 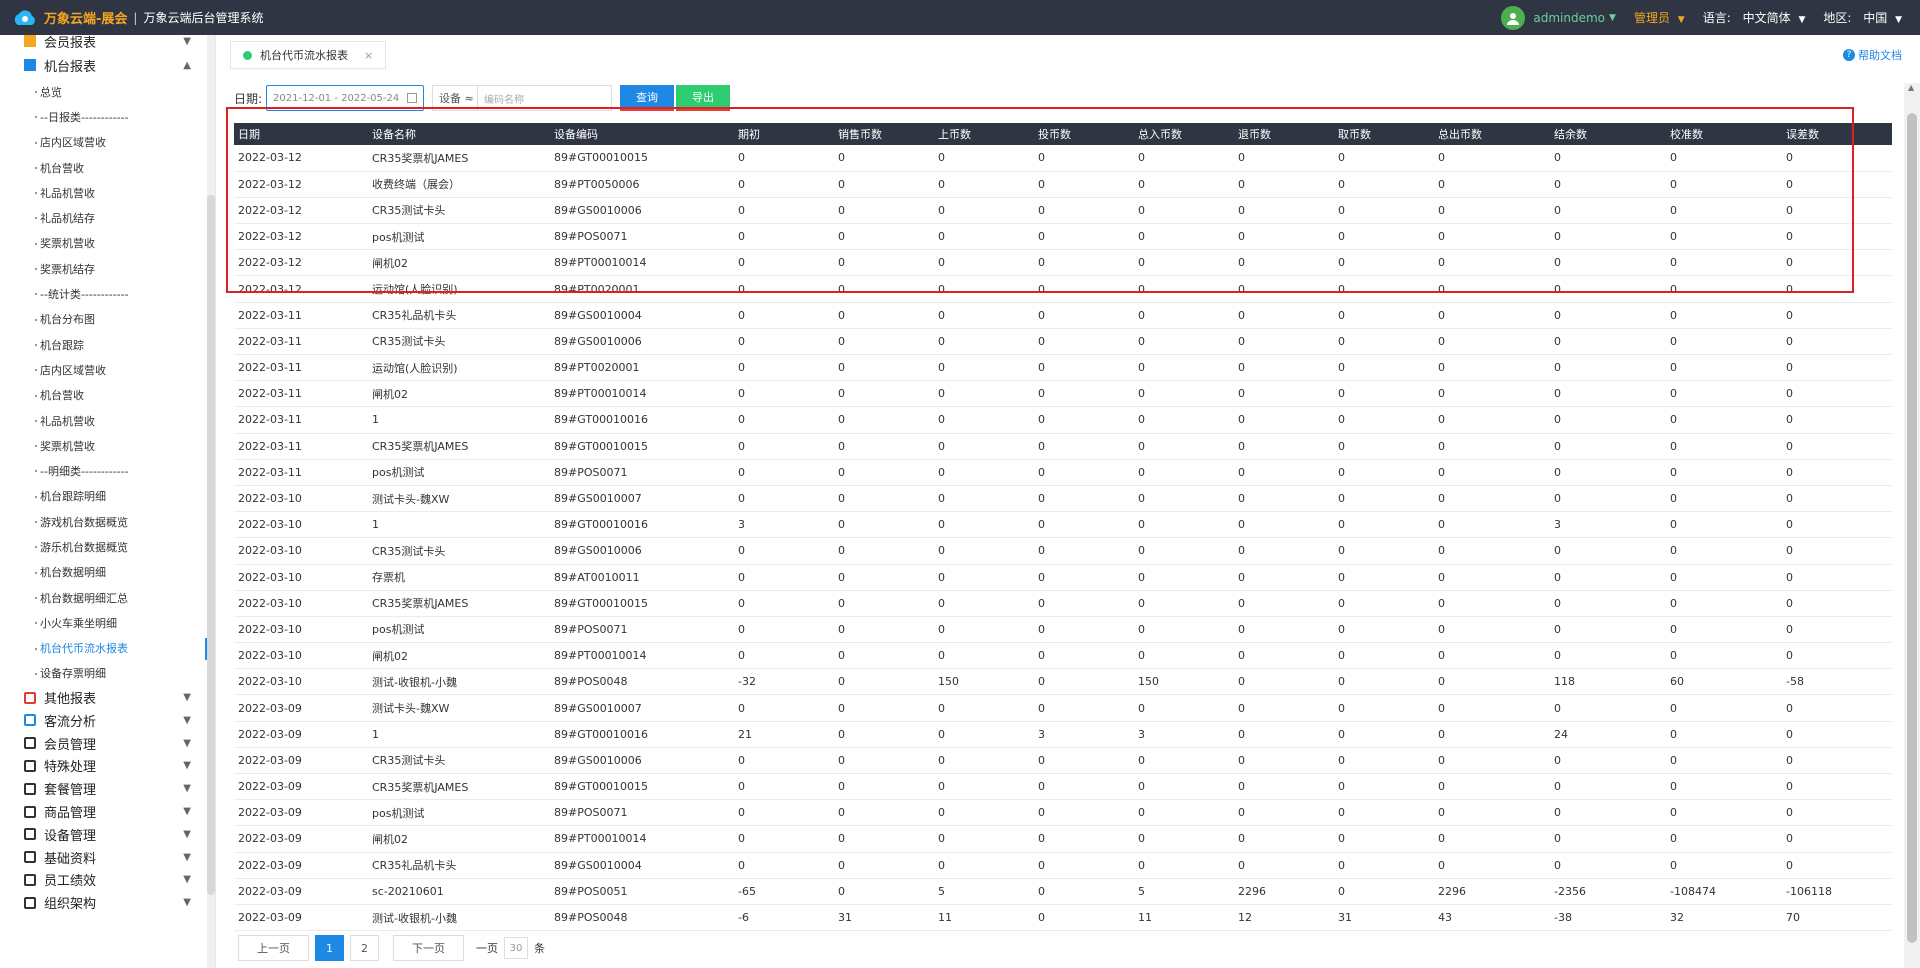 I want to click on sidebar-item: 机台跟踪明细, so click(x=107, y=496).